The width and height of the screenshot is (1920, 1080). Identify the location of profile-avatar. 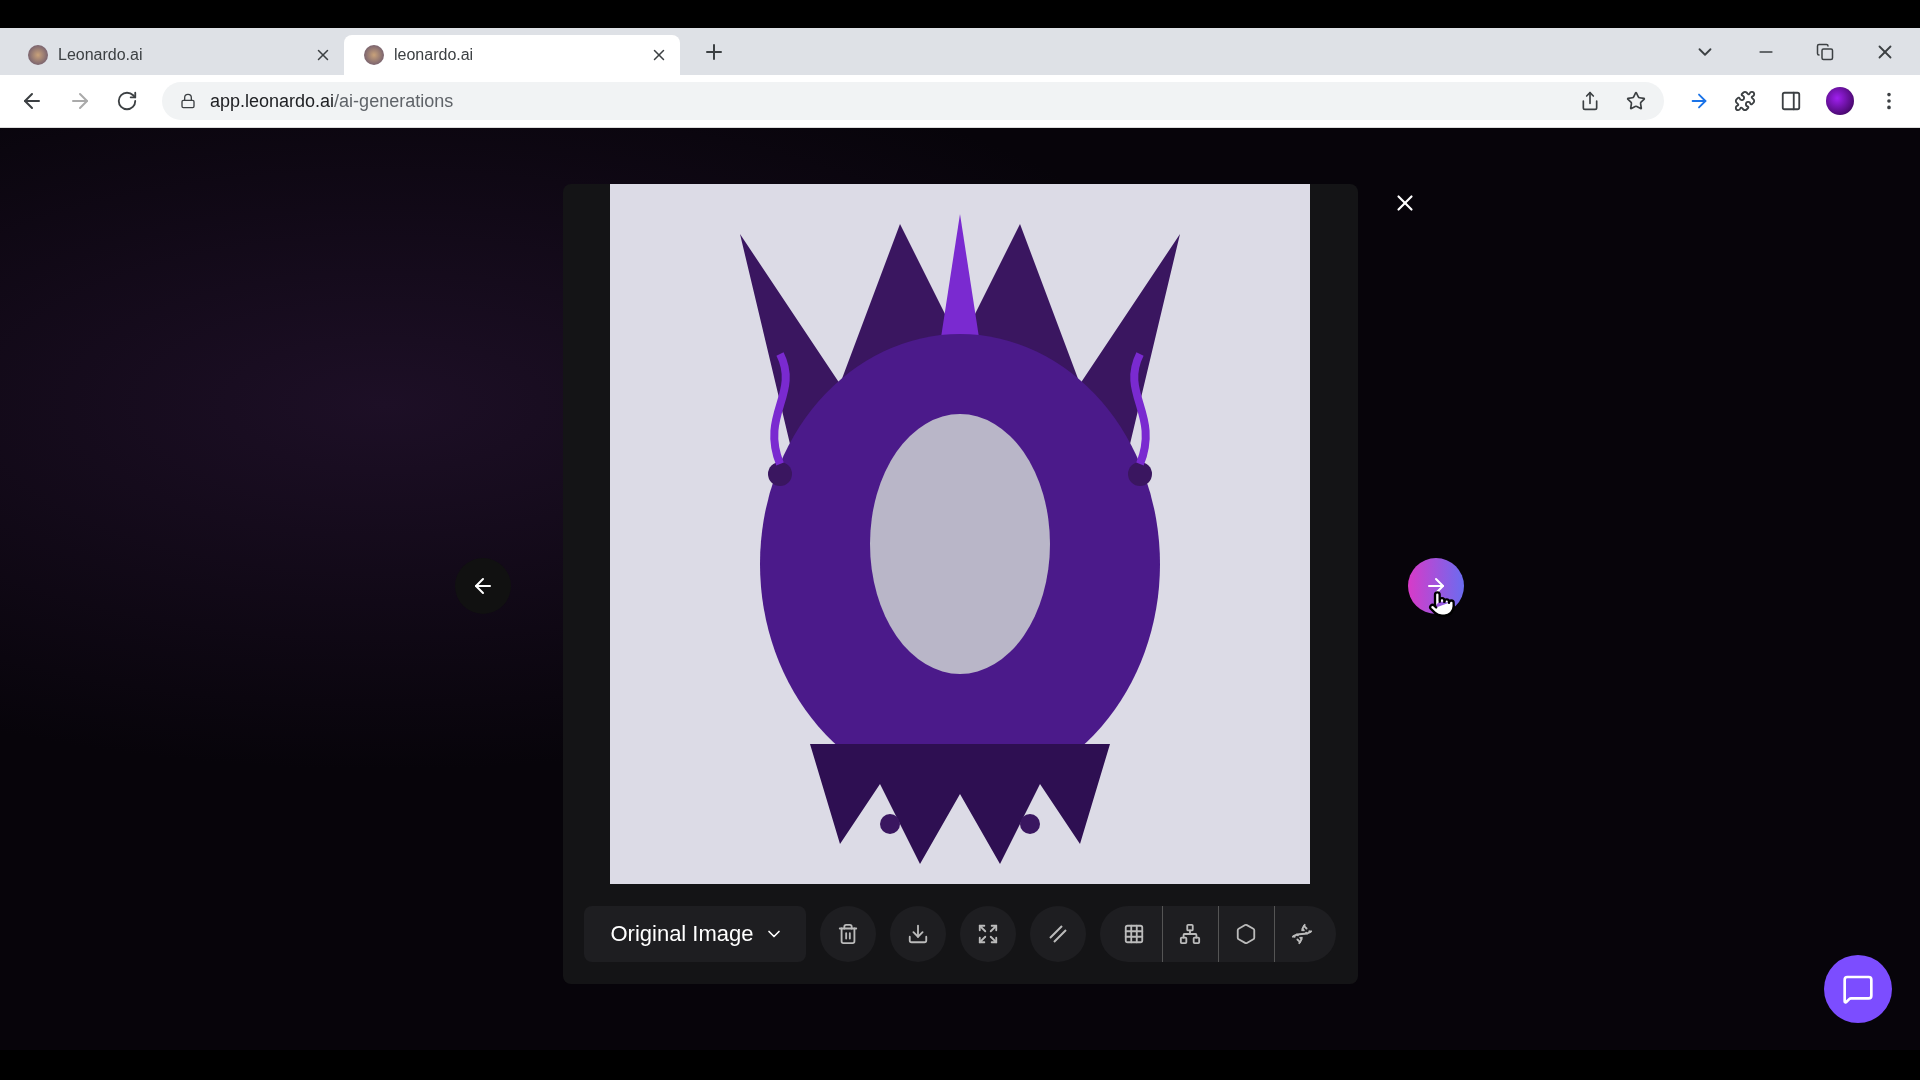
(1840, 101).